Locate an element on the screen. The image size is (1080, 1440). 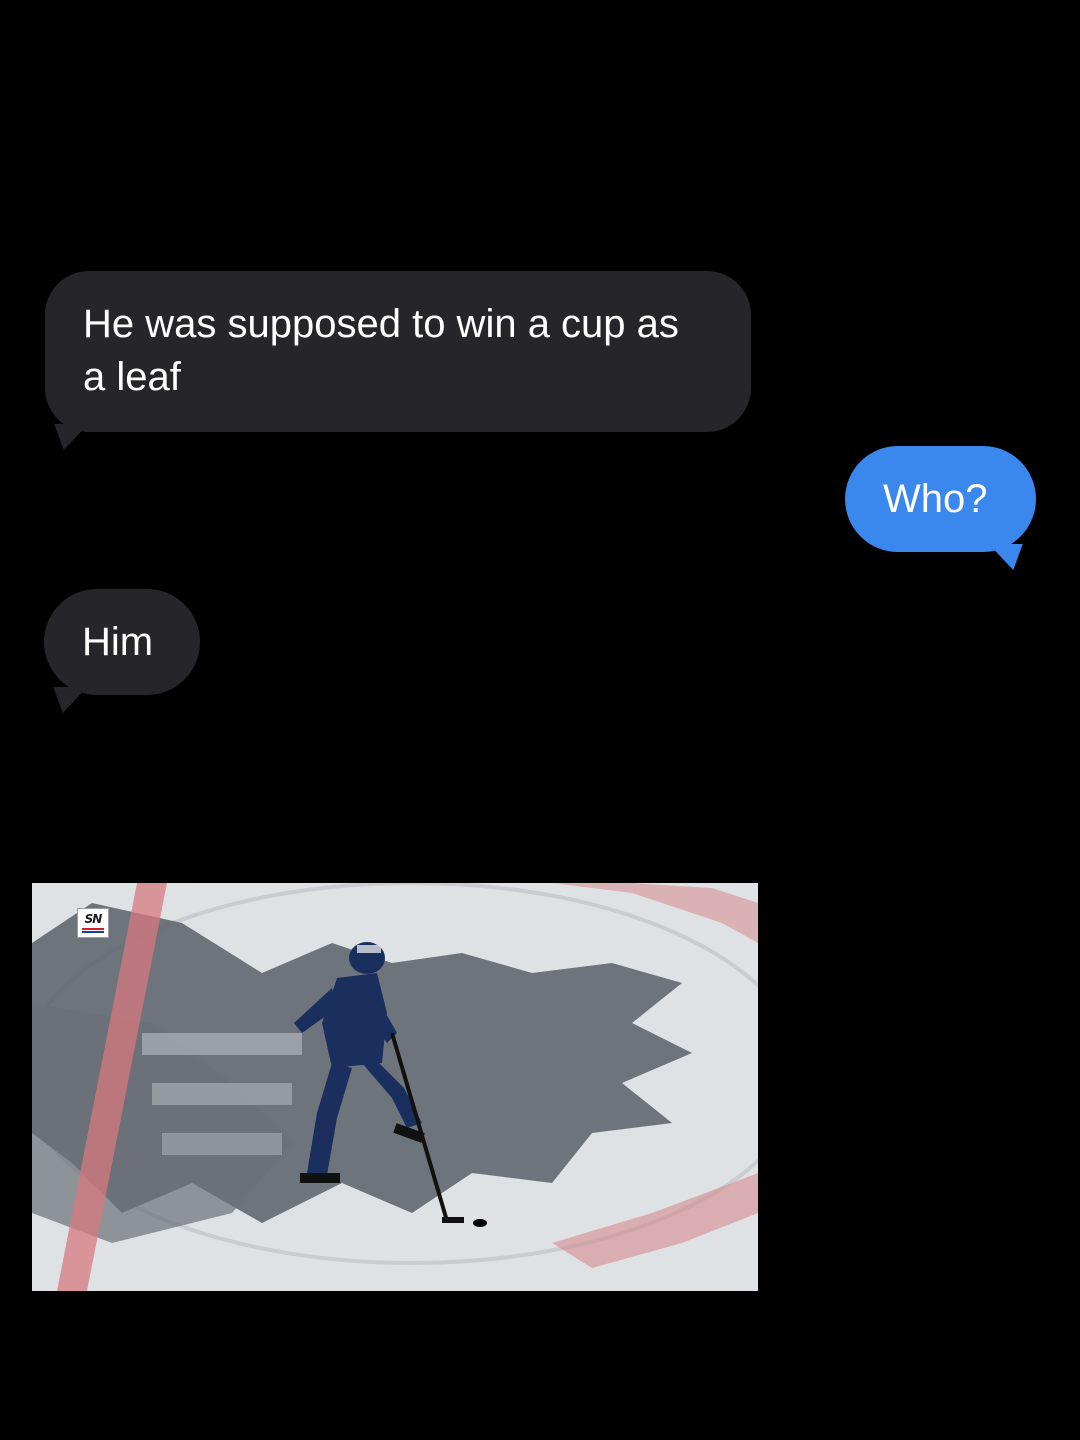
incoming-message-bubble: He was supposed to win a cup as a leaf is located at coordinates (398, 360).